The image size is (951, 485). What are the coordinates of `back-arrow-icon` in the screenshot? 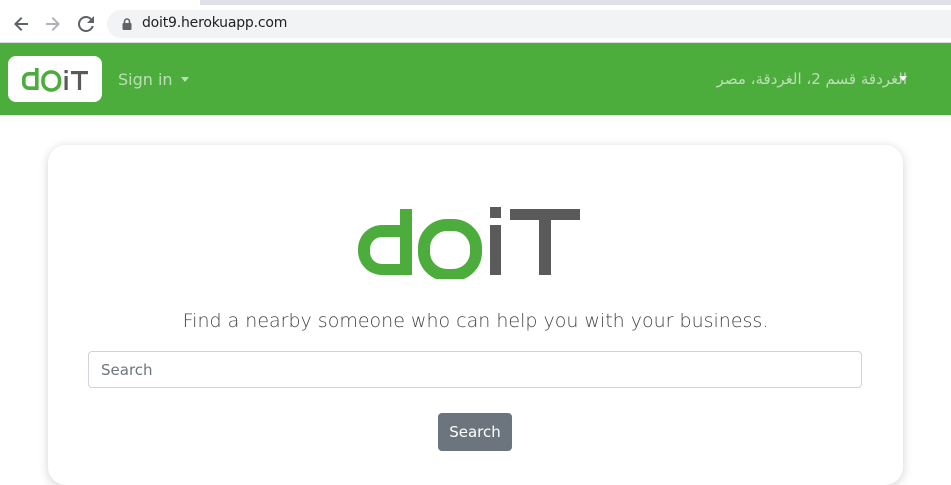 It's located at (21, 24).